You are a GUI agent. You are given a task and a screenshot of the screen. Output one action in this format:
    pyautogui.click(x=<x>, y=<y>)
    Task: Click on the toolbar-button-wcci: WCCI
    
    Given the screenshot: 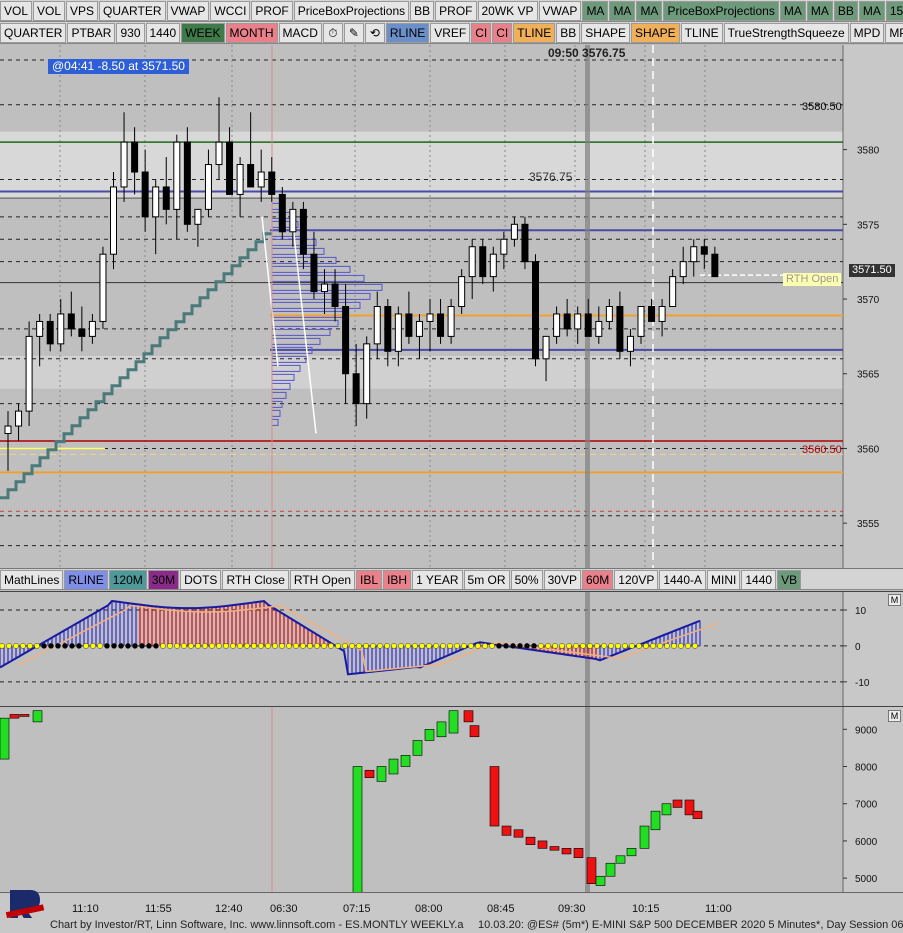 What is the action you would take?
    pyautogui.click(x=230, y=11)
    